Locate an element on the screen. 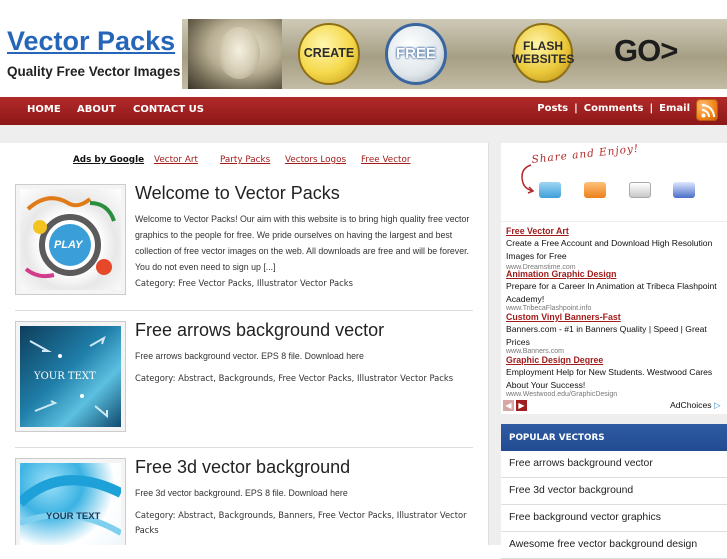  popular-item-link: Awesome free vector background design is located at coordinates (614, 545).